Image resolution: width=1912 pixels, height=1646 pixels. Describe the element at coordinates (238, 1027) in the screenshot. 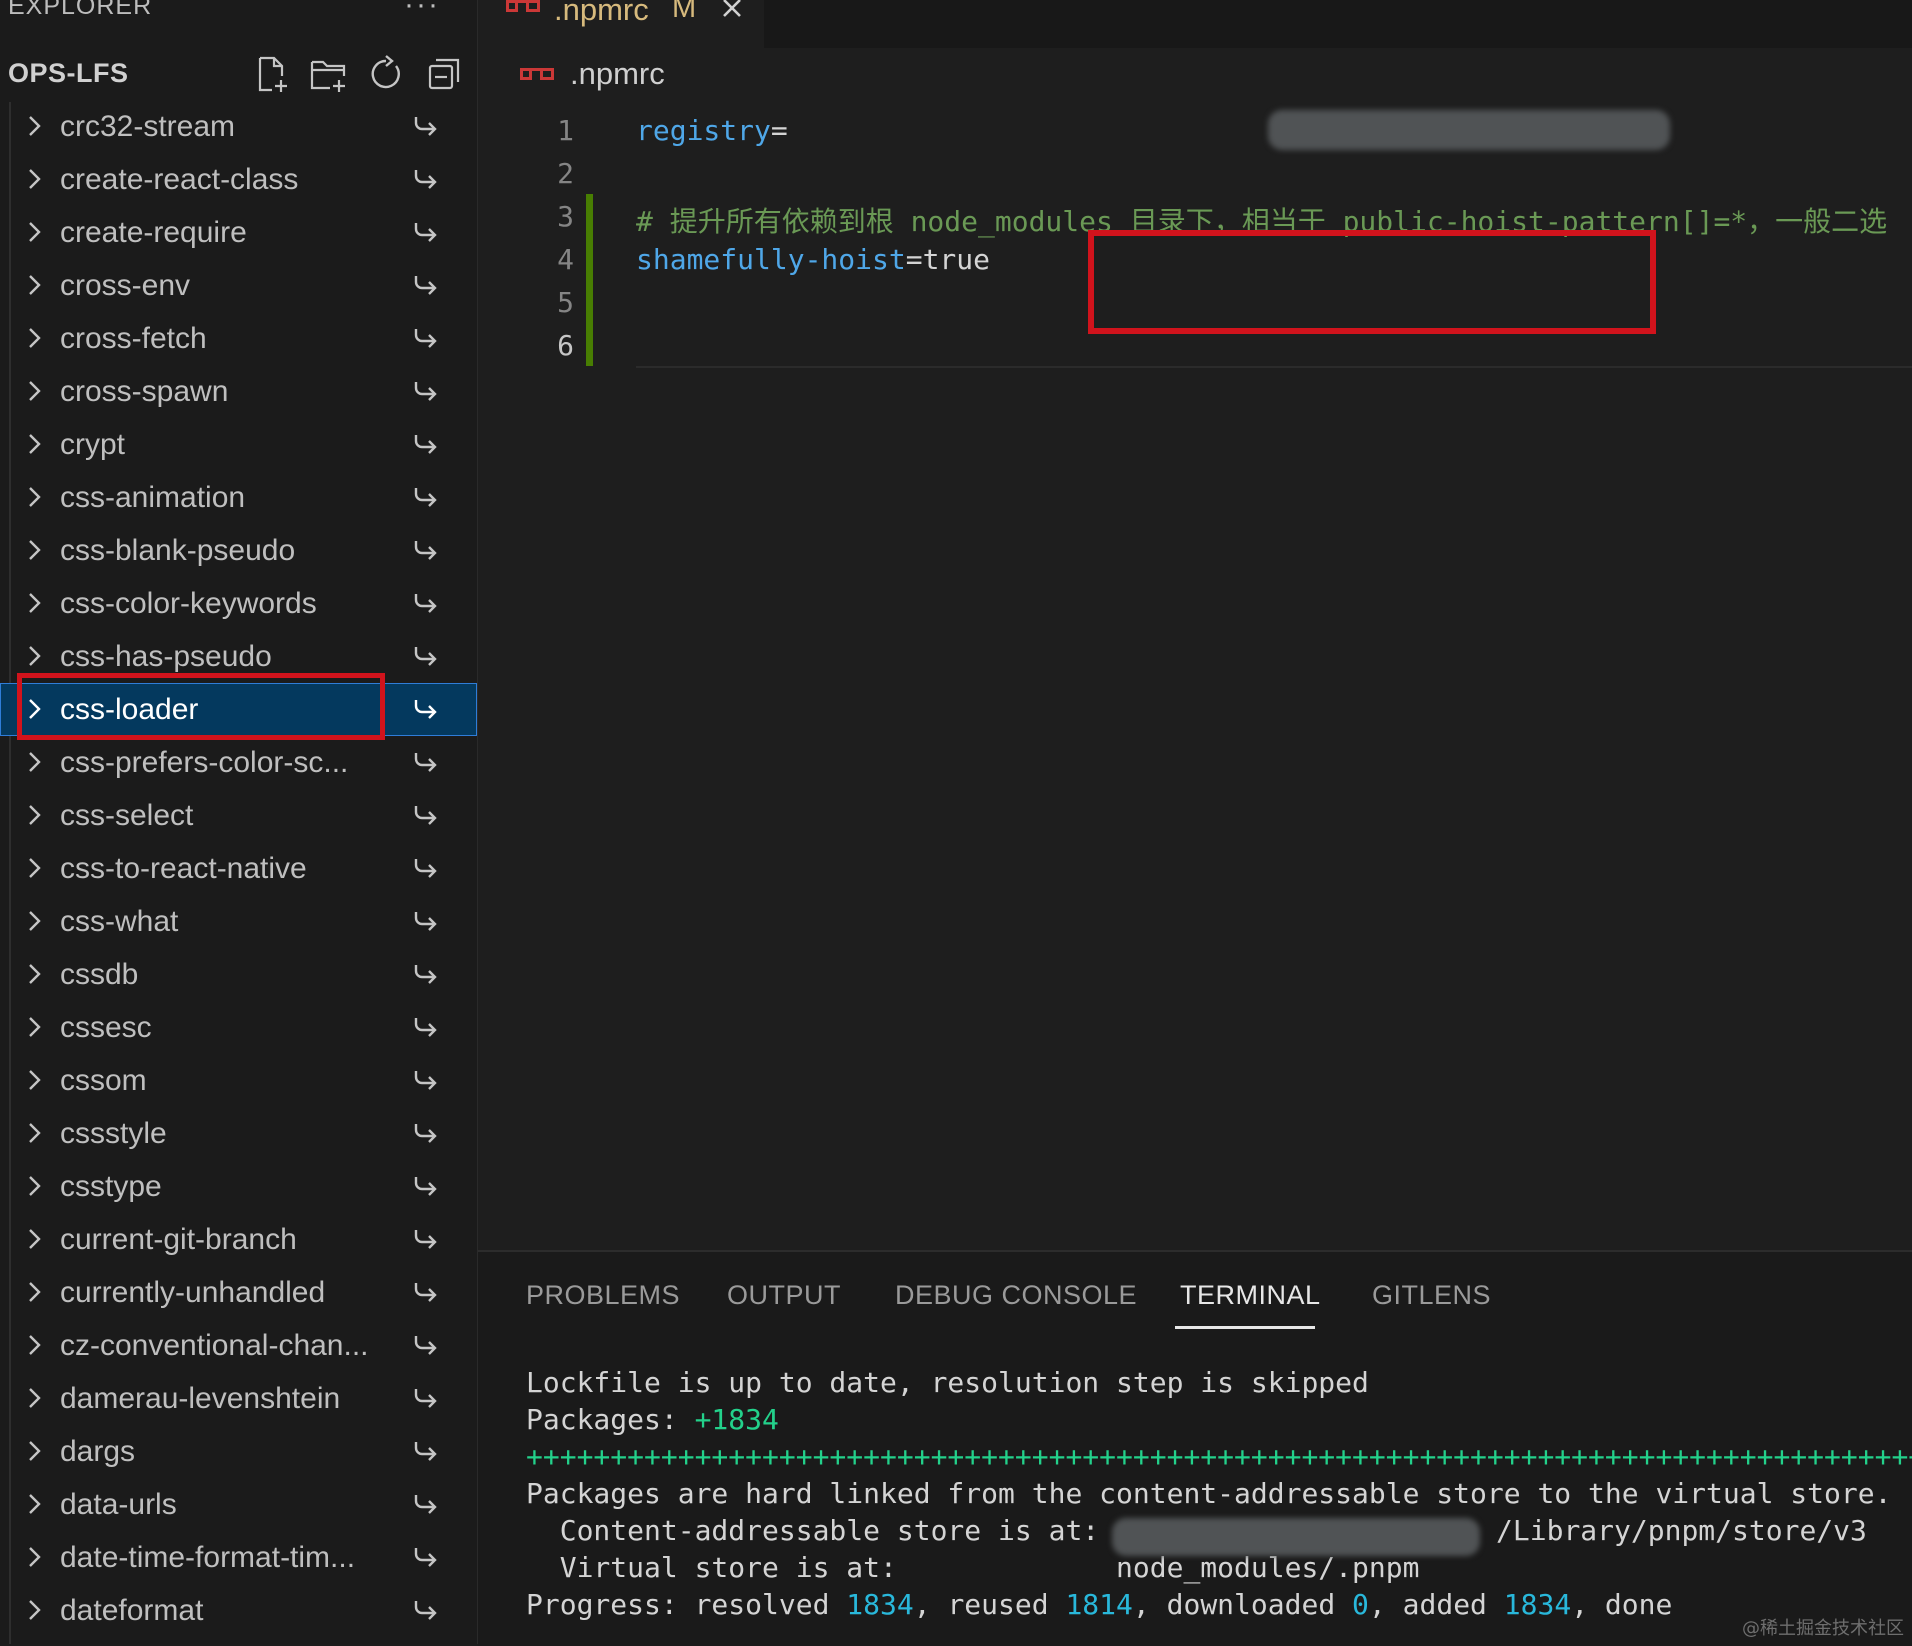

I see `tree-item: cssesc` at that location.